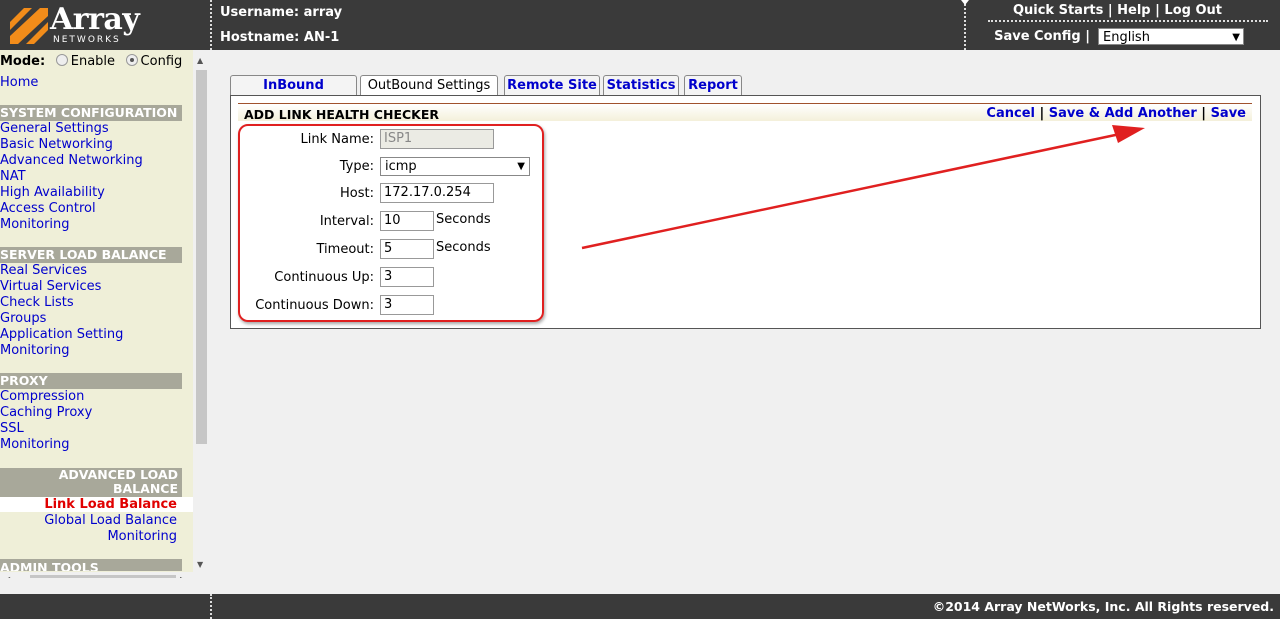 The image size is (1280, 619). What do you see at coordinates (7, 576) in the screenshot?
I see `scroll-left-arrow-icon: ◀` at bounding box center [7, 576].